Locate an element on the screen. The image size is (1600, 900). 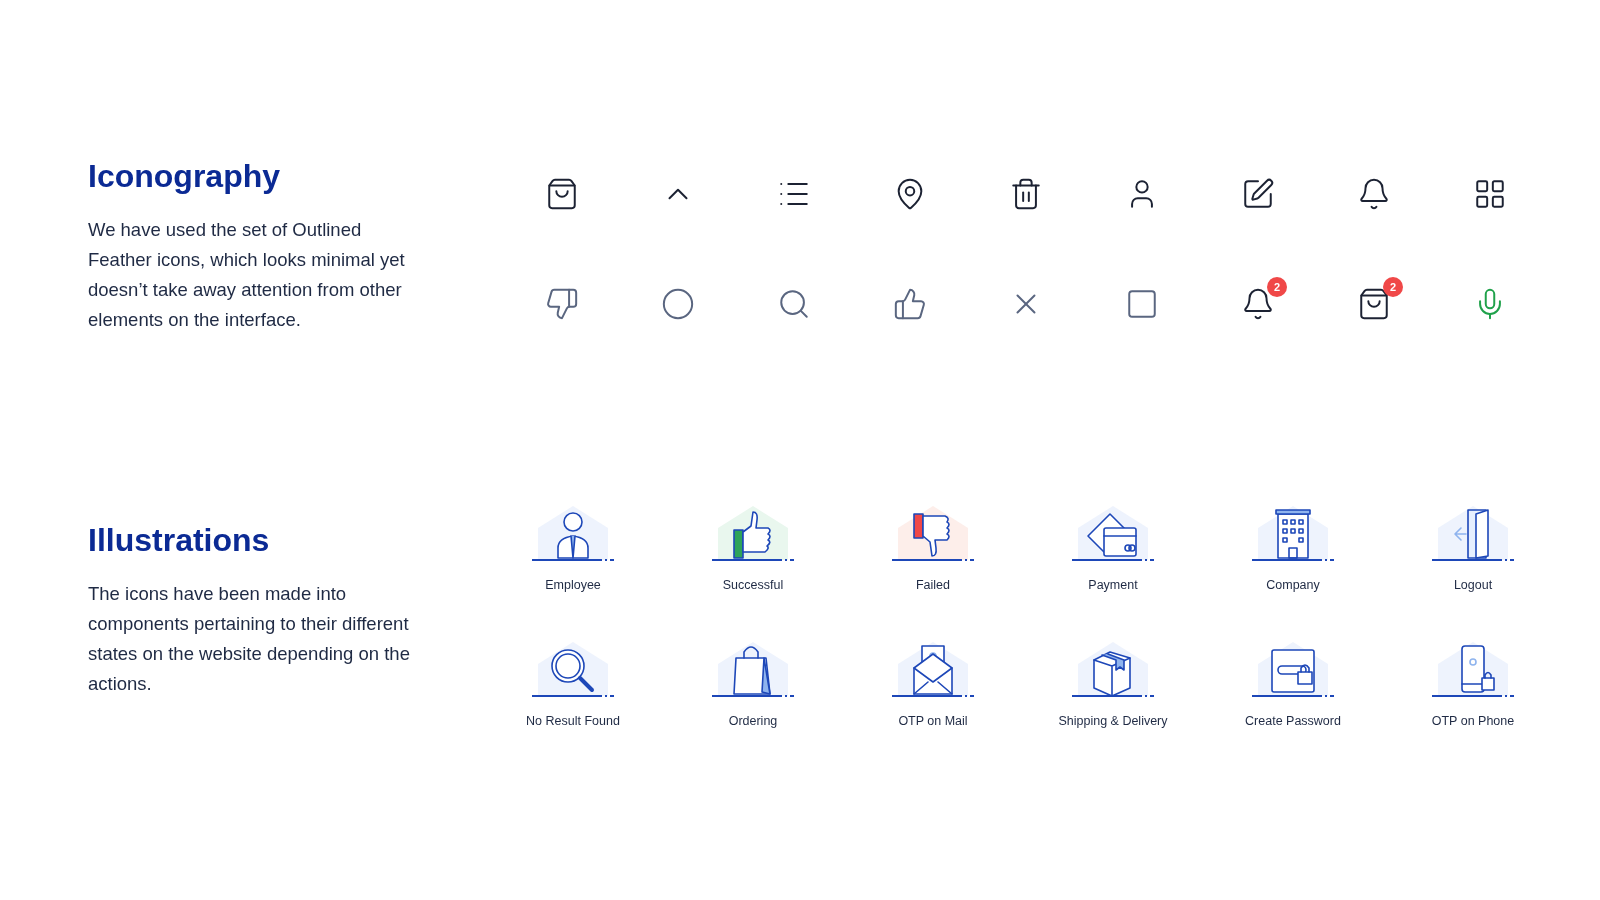
illustration-label: Logout is located at coordinates (1473, 585).